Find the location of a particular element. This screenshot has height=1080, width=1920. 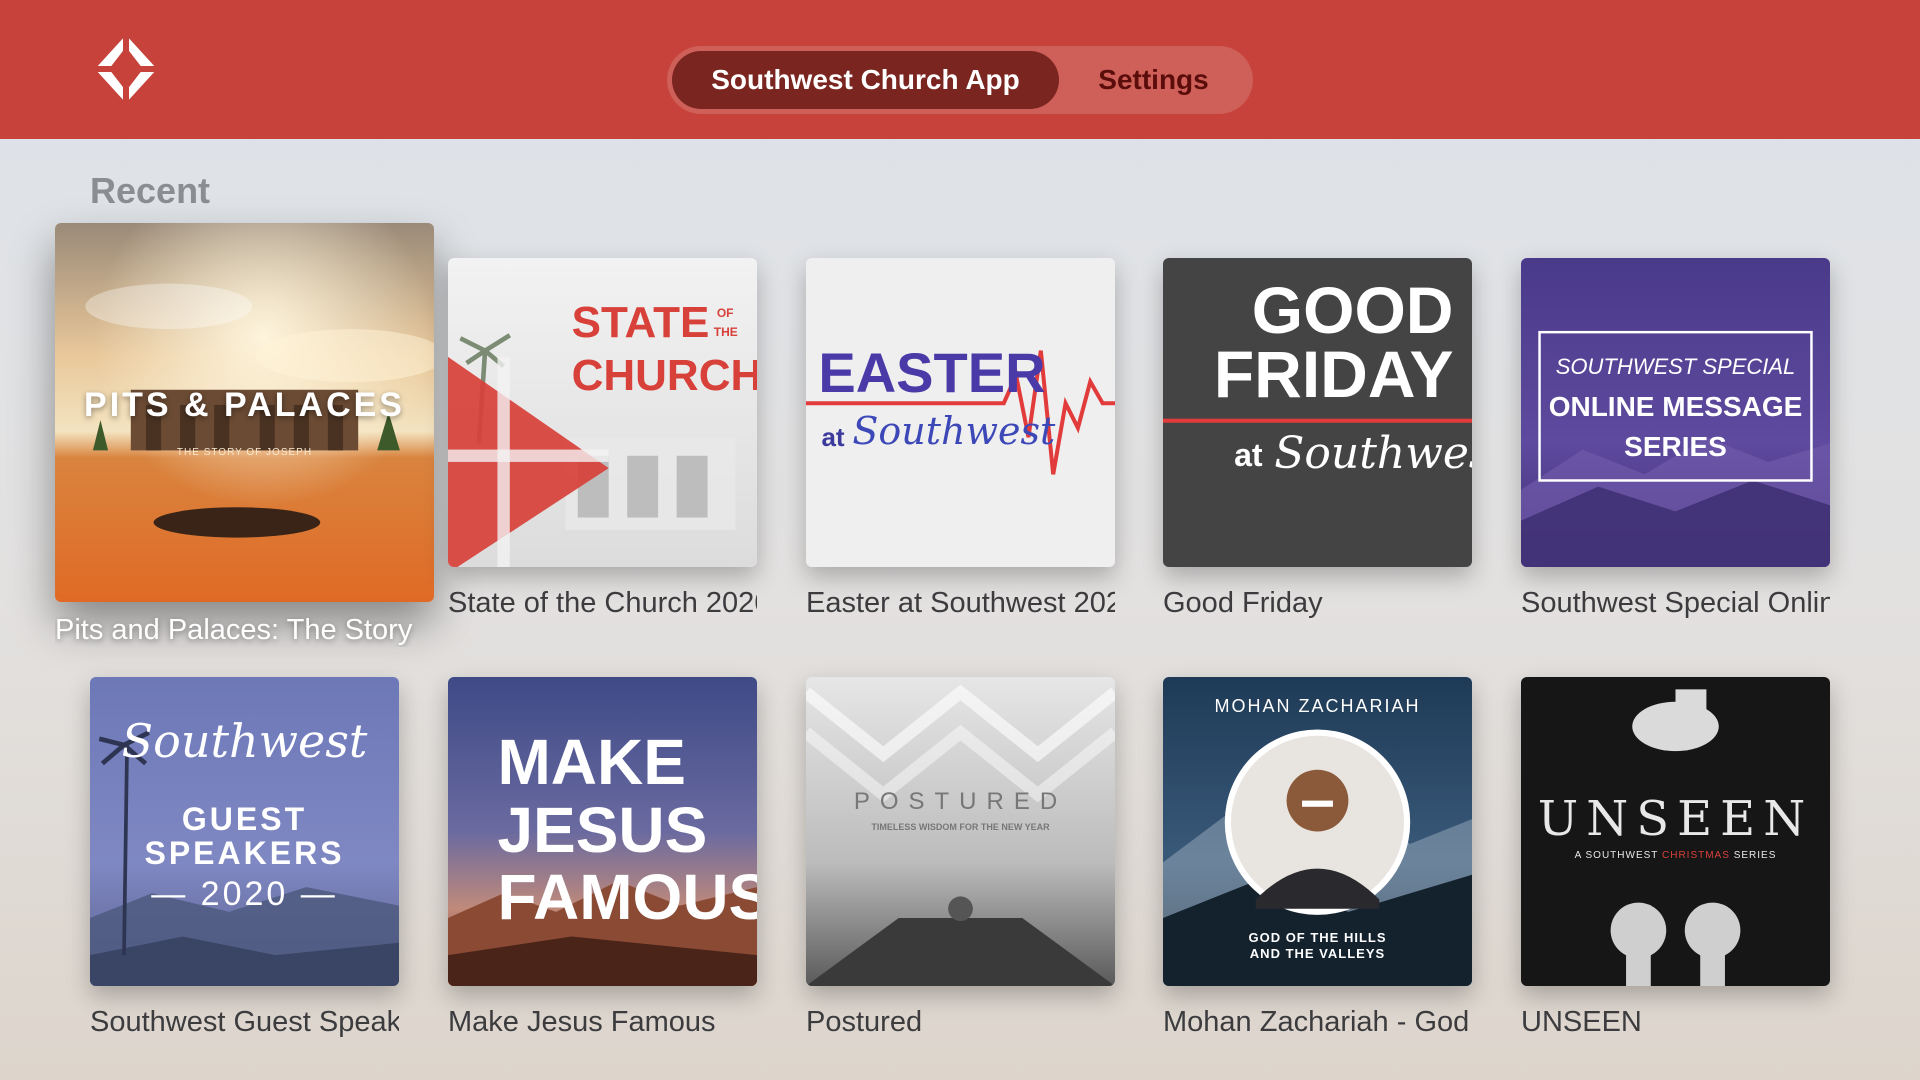

series-artwork: EASTER at Southwest is located at coordinates (960, 412).